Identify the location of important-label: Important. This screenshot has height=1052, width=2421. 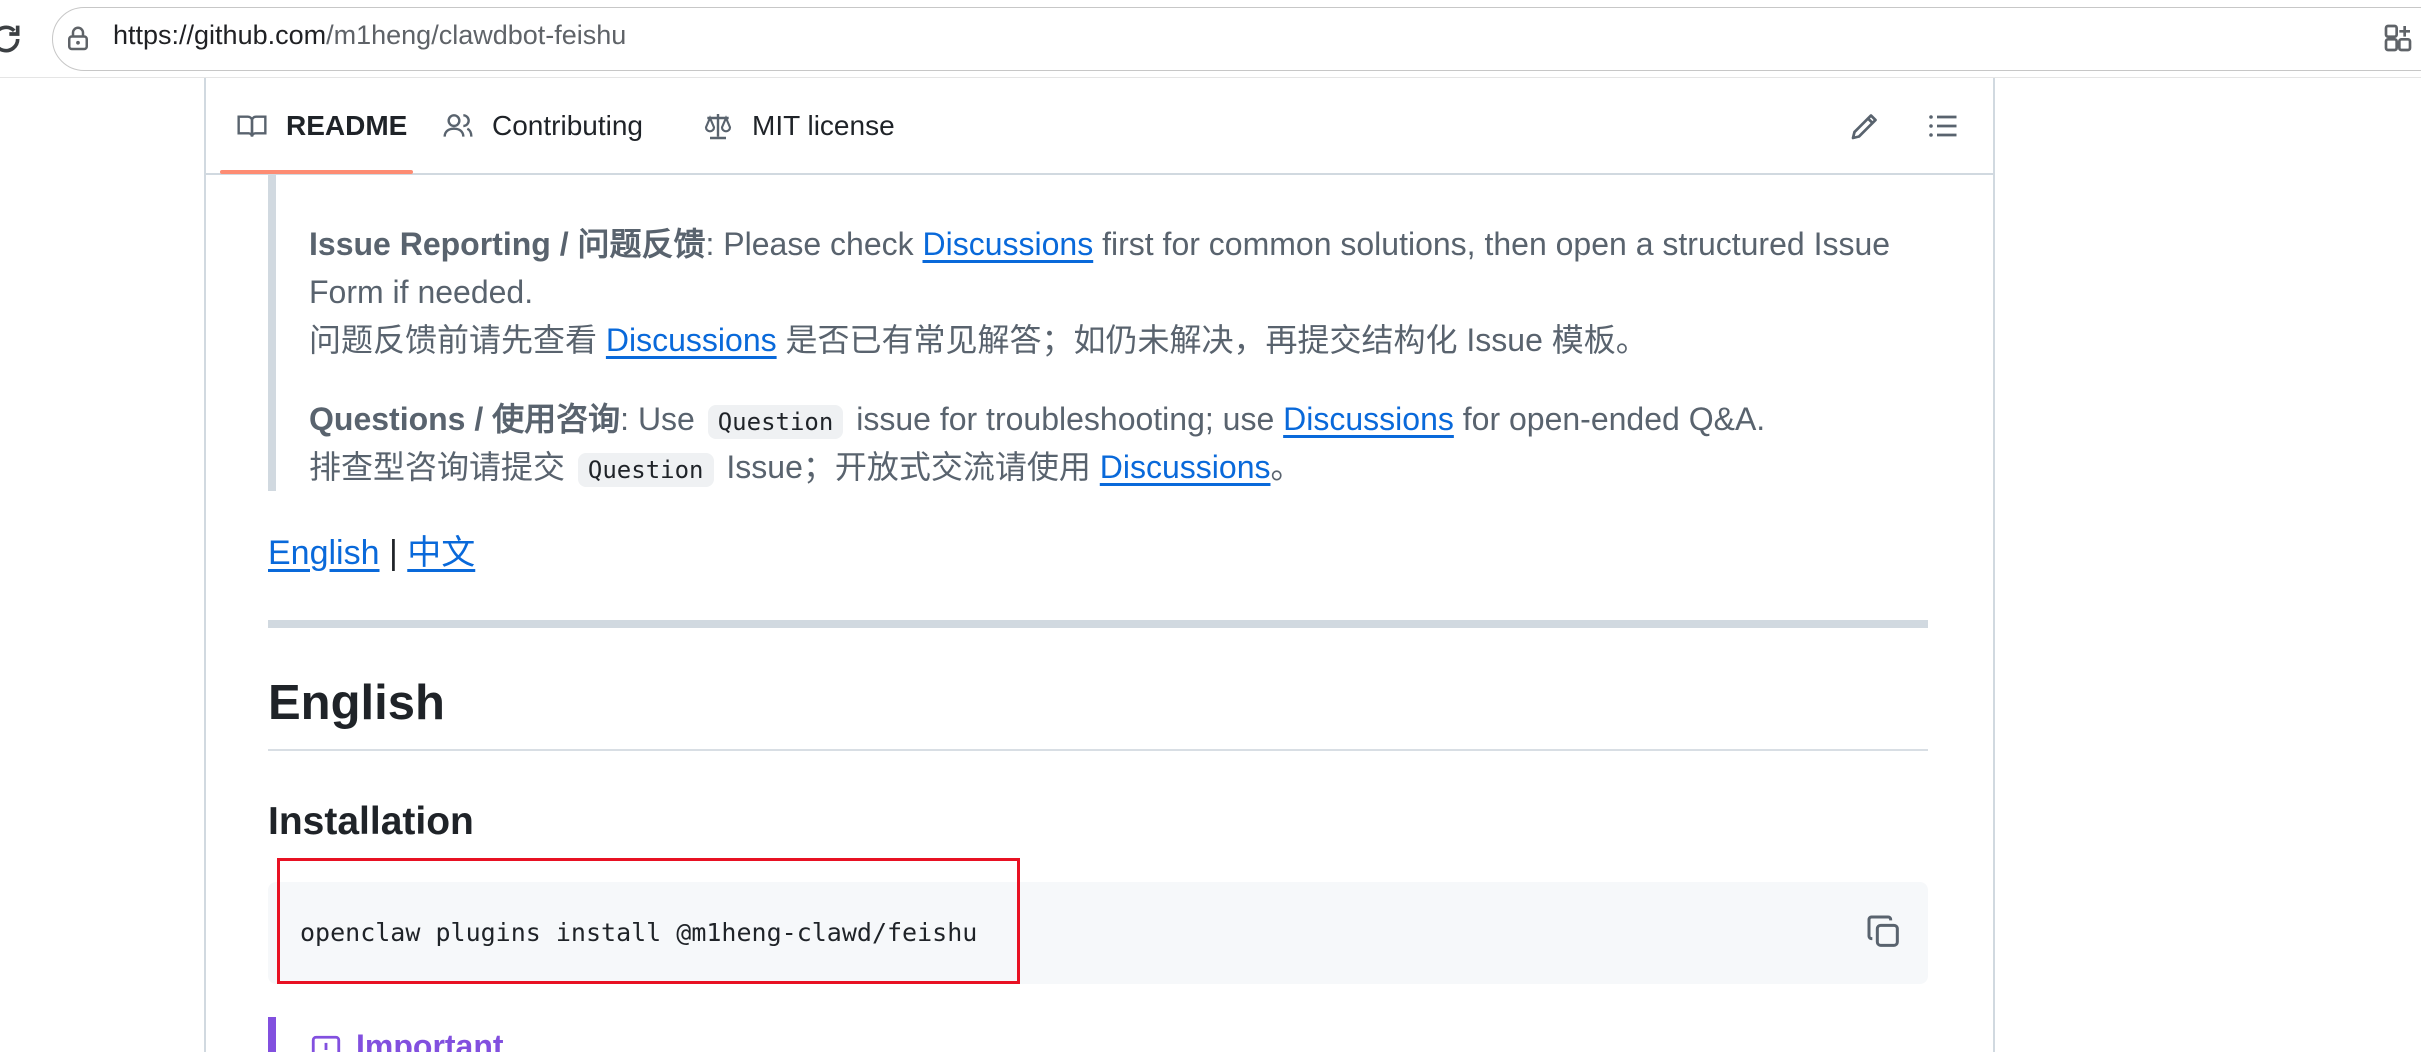
(430, 1040).